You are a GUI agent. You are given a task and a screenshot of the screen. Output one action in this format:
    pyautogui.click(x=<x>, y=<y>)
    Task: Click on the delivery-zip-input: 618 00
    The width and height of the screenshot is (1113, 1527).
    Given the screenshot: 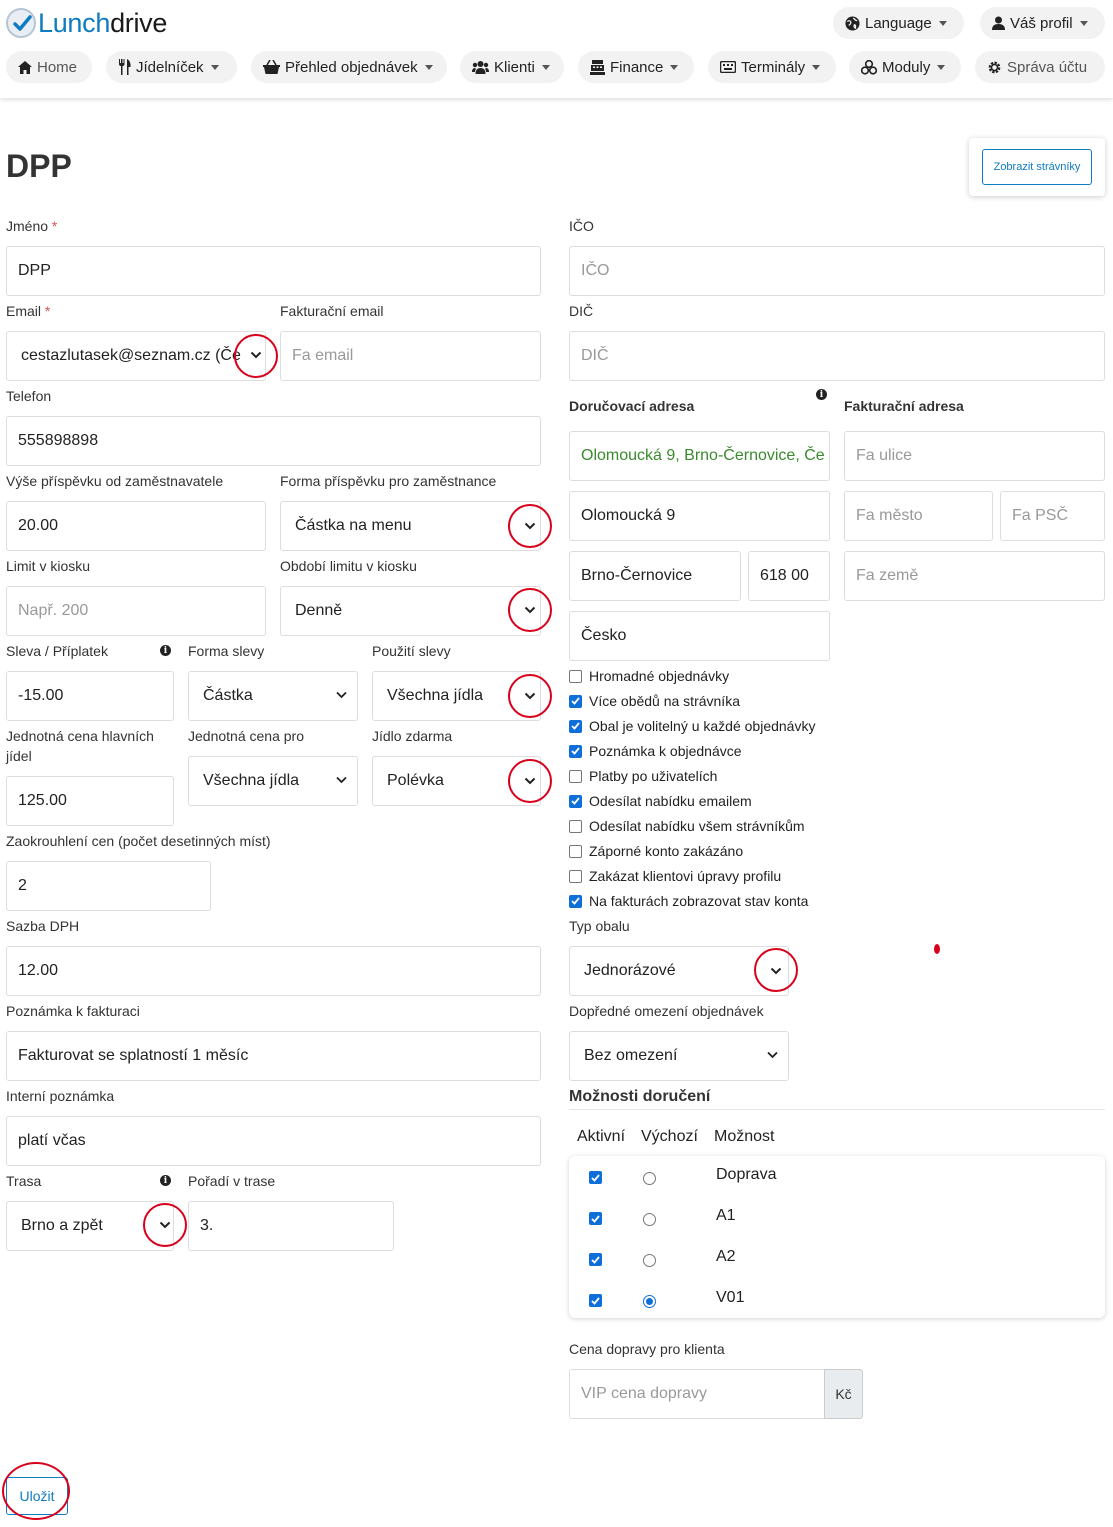 What is the action you would take?
    pyautogui.click(x=789, y=576)
    